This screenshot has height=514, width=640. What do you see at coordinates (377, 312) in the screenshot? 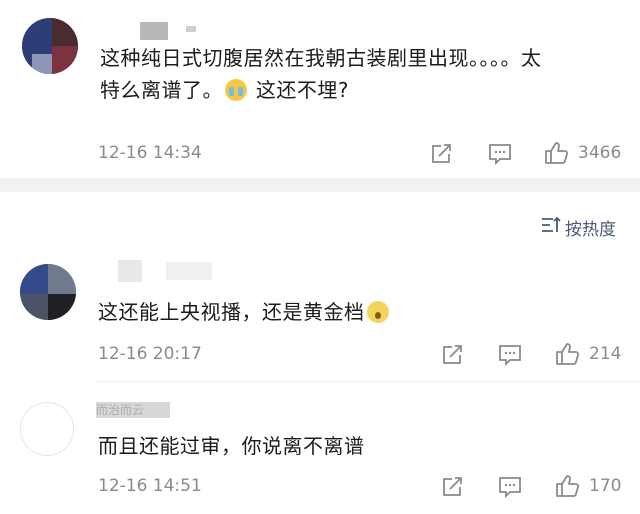
I see `shocked-emoji-icon` at bounding box center [377, 312].